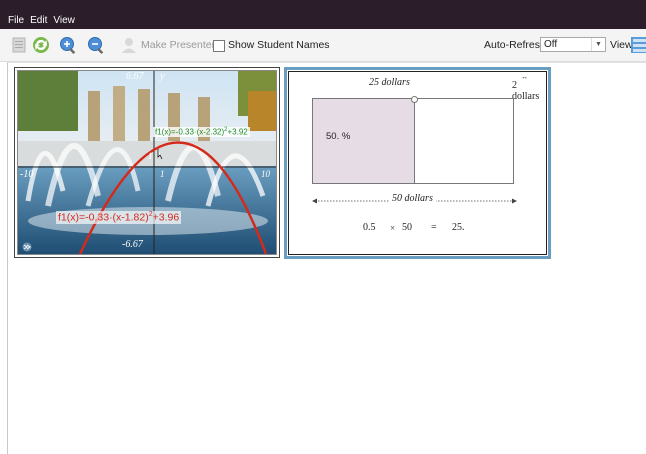  I want to click on x-max-label: 10, so click(265, 174).